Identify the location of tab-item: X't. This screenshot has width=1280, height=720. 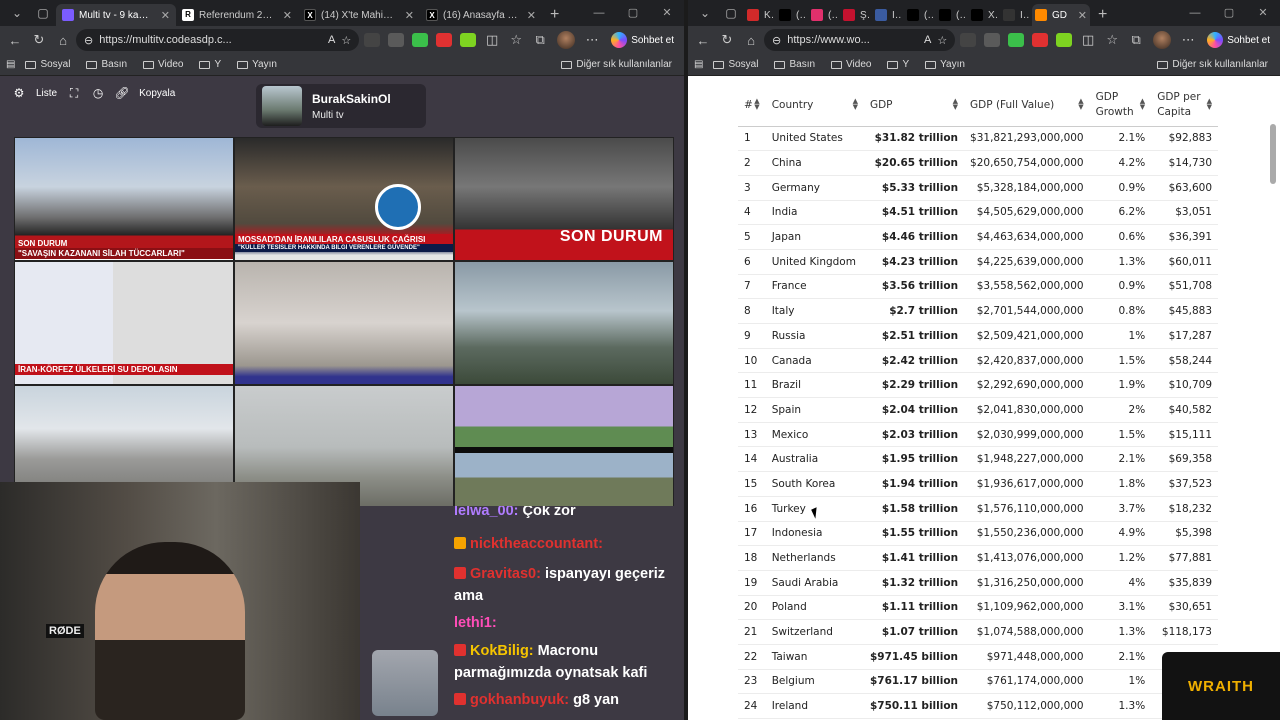
(984, 15).